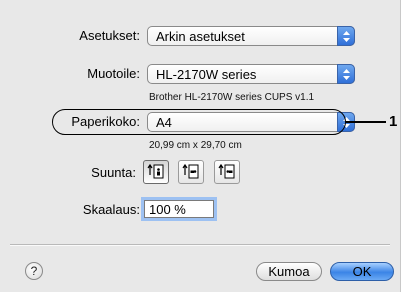 The height and width of the screenshot is (292, 407). What do you see at coordinates (191, 172) in the screenshot?
I see `landscape-left-orientation-icon` at bounding box center [191, 172].